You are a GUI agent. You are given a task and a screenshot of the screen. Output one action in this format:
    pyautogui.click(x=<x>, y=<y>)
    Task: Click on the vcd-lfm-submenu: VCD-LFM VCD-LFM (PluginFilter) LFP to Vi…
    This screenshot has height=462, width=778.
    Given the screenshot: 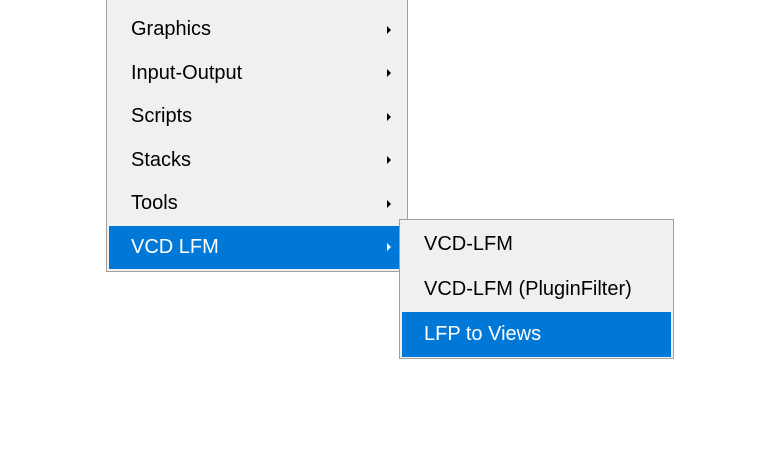 What is the action you would take?
    pyautogui.click(x=536, y=289)
    